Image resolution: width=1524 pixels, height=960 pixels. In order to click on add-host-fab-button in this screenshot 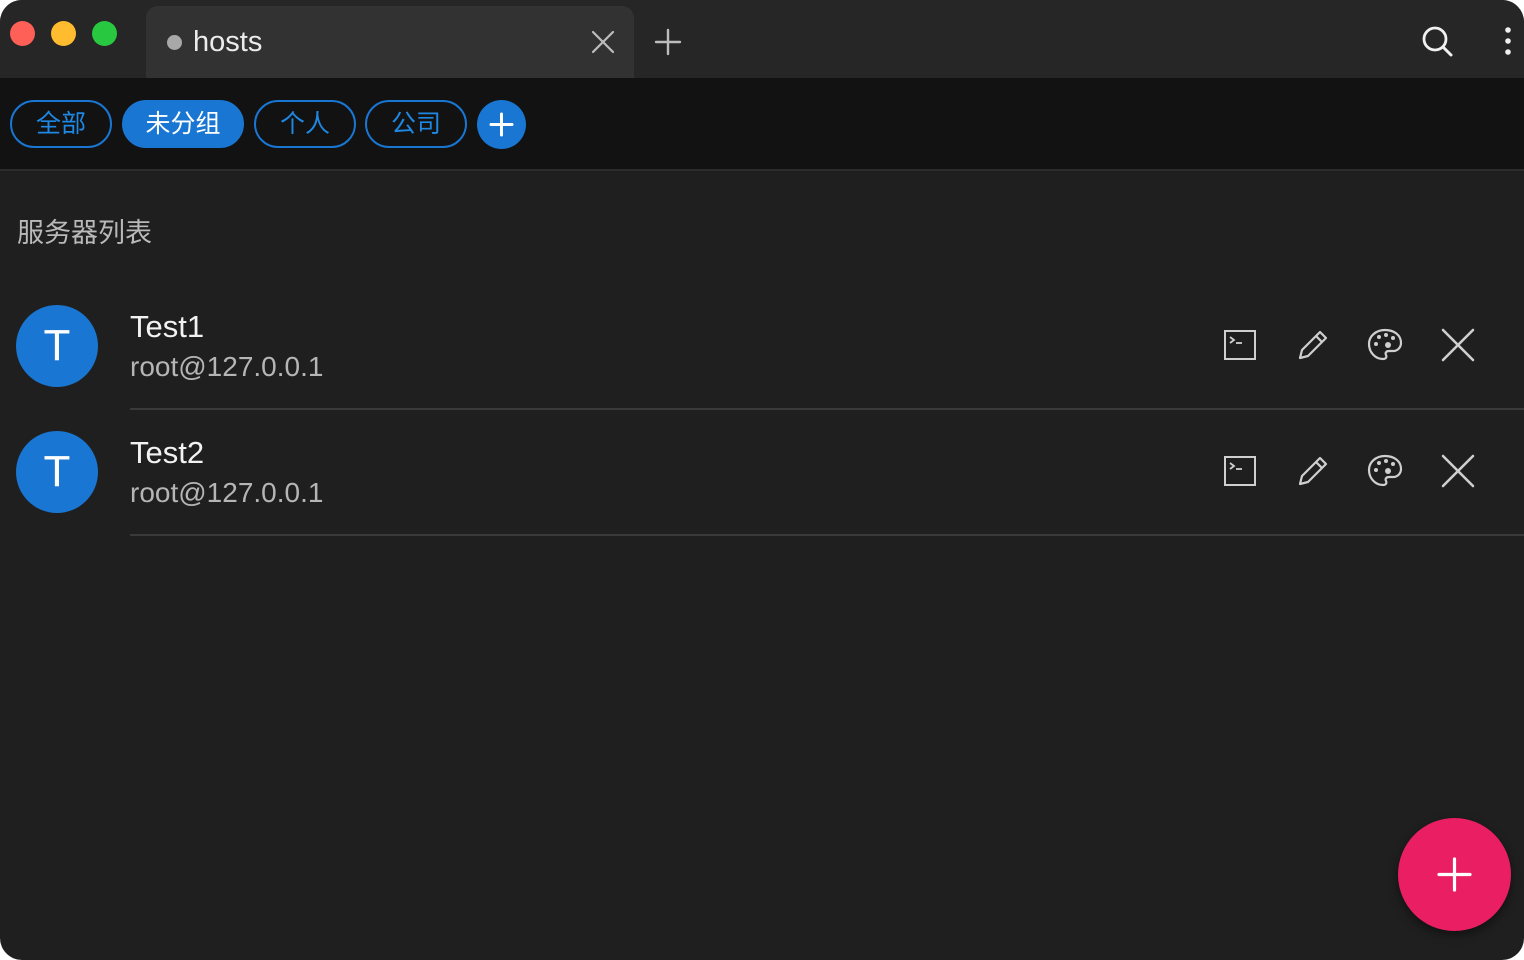, I will do `click(1454, 874)`.